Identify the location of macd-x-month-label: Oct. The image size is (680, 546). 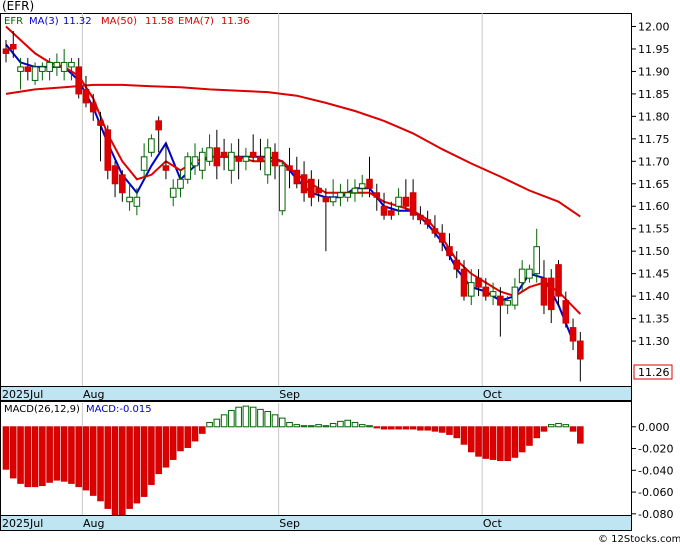
(493, 523).